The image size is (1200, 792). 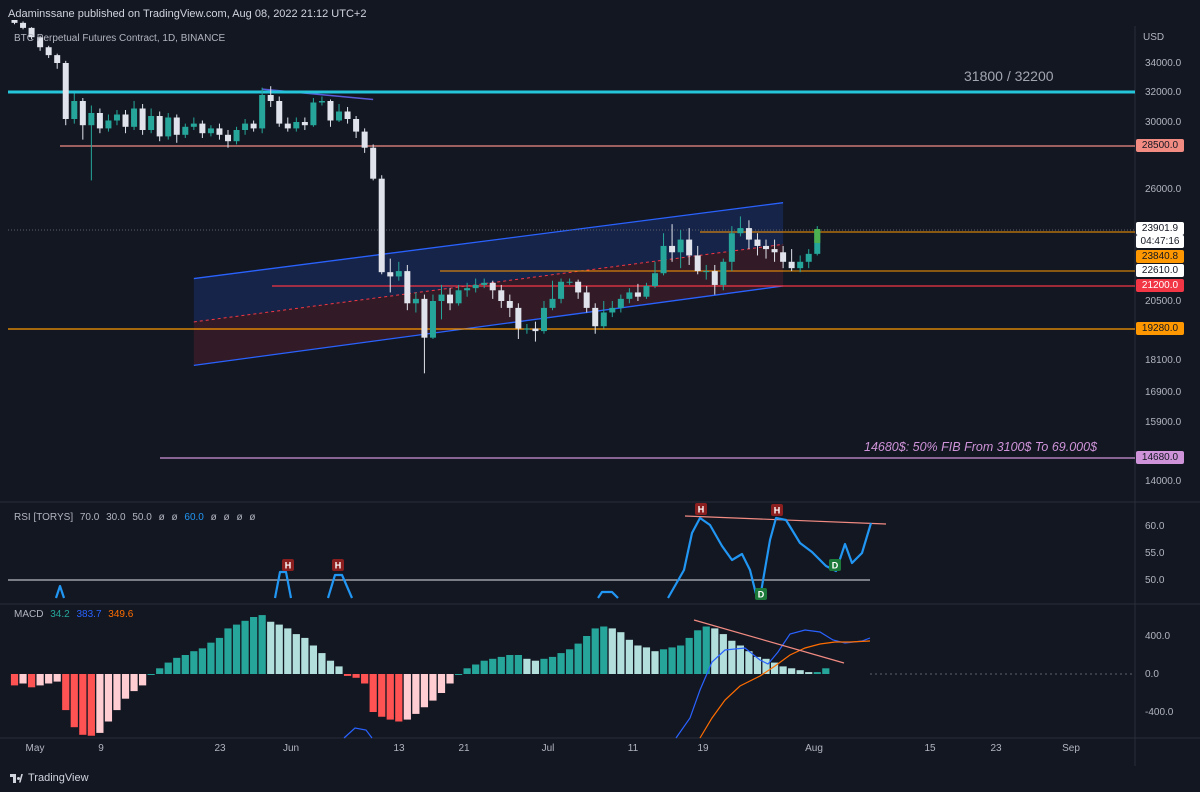 I want to click on x-tick-label: 21, so click(x=464, y=748).